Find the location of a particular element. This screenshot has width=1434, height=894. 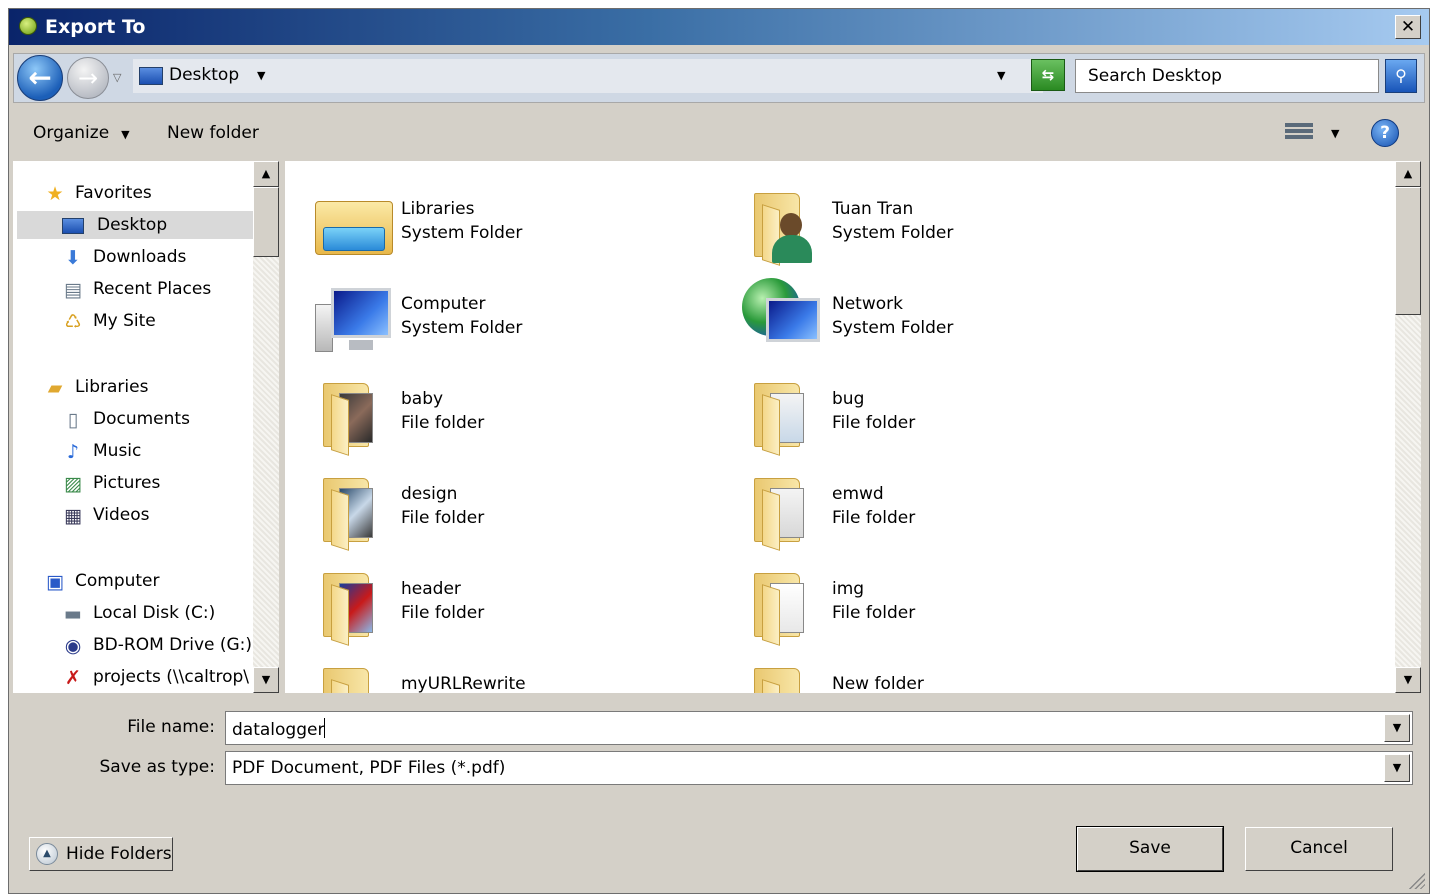

nav-favorites: ★ Favorites is located at coordinates (161, 193).